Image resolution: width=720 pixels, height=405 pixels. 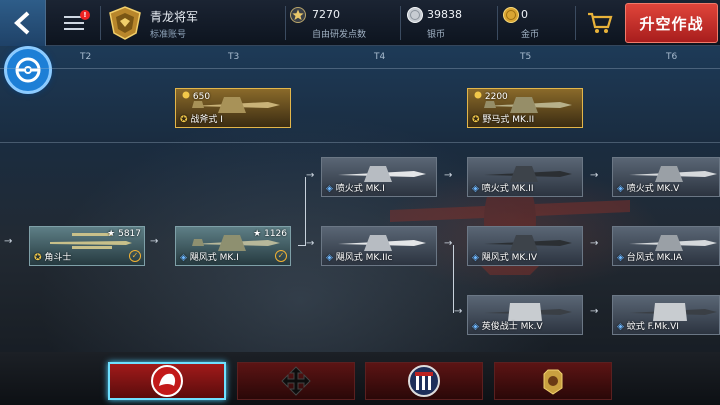 I want to click on tab-nation-germany, so click(x=296, y=381).